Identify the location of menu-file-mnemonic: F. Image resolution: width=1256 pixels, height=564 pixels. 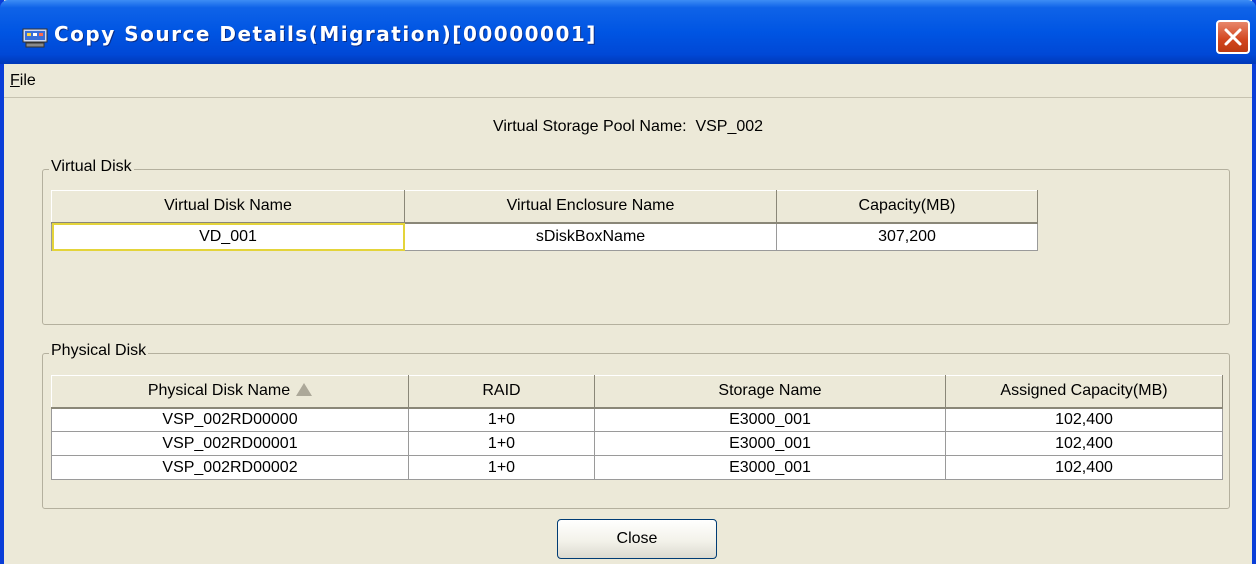
(15, 80).